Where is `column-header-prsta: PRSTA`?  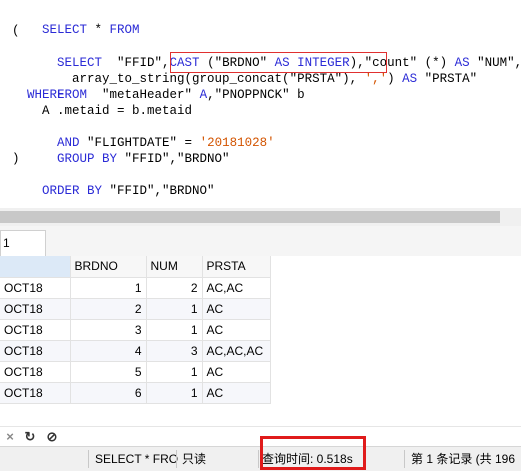
column-header-prsta: PRSTA is located at coordinates (236, 267).